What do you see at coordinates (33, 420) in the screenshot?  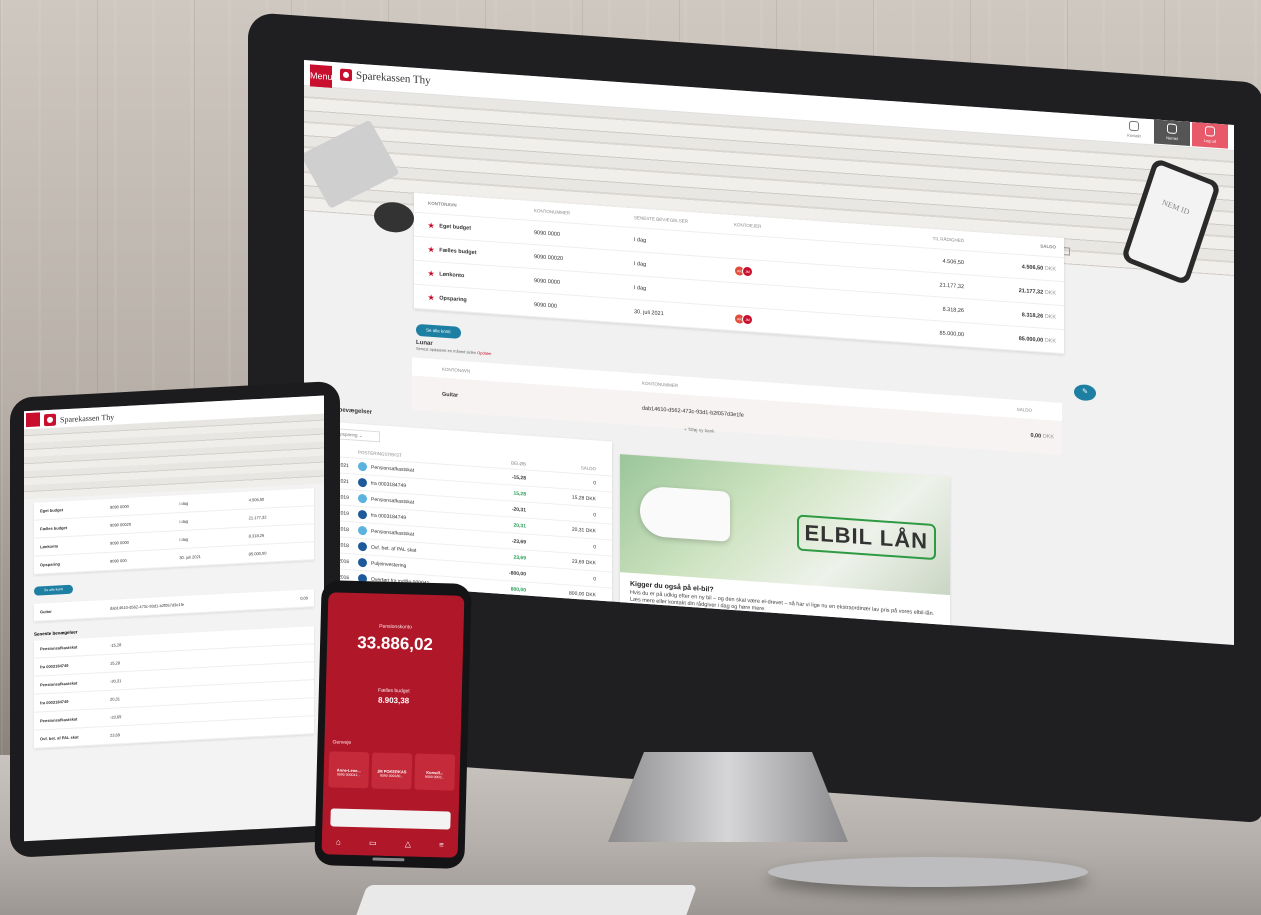 I see `tablet-menu-button` at bounding box center [33, 420].